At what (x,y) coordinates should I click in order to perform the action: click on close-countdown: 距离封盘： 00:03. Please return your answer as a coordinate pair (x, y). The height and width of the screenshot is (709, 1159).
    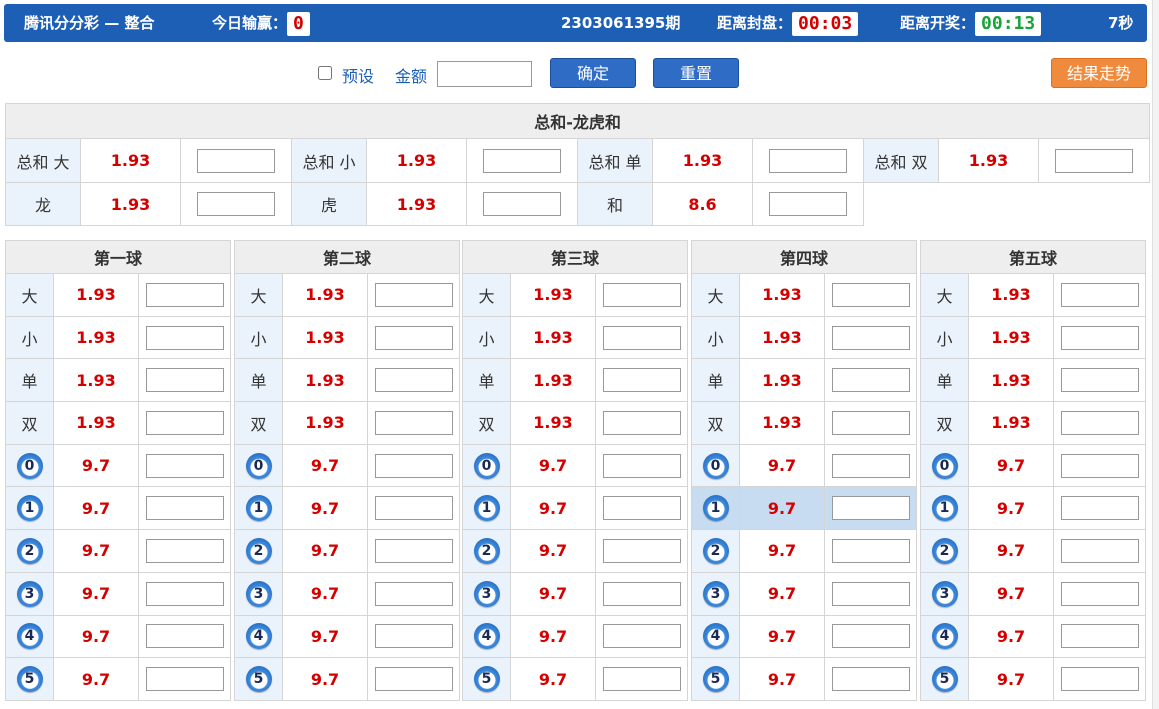
    Looking at the image, I should click on (788, 23).